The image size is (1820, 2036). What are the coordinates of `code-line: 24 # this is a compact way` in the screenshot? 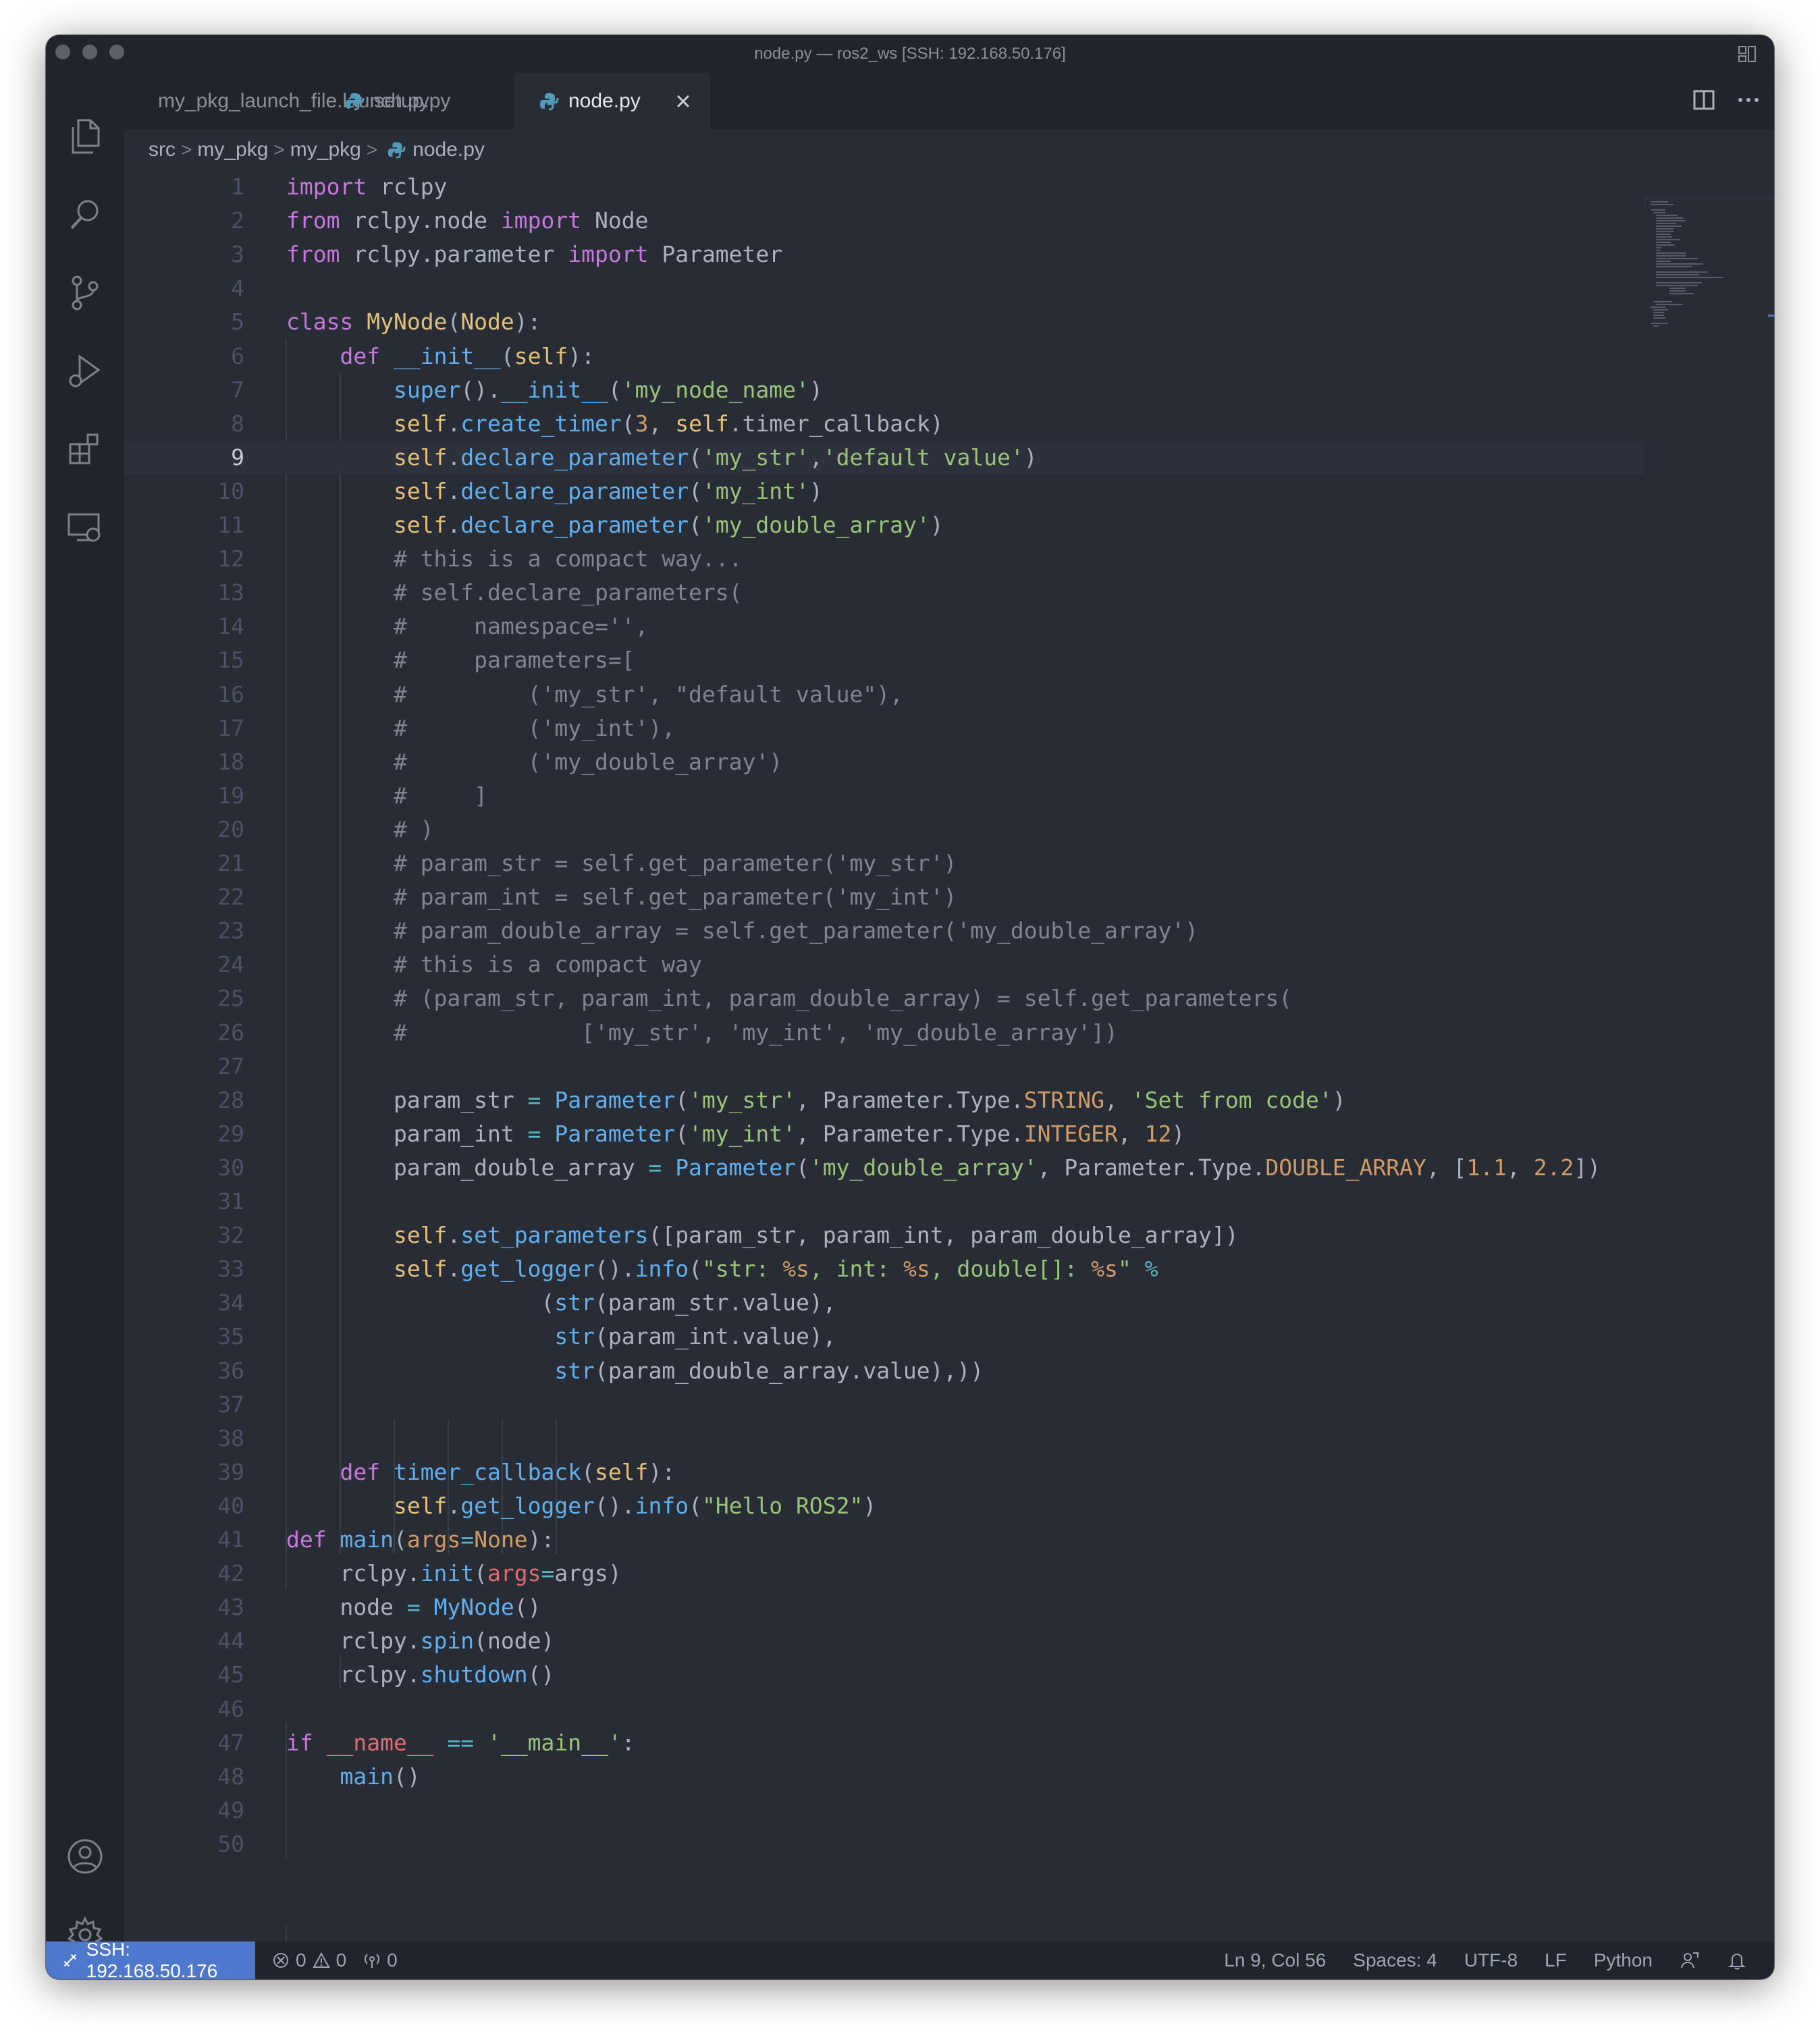 It's located at (884, 965).